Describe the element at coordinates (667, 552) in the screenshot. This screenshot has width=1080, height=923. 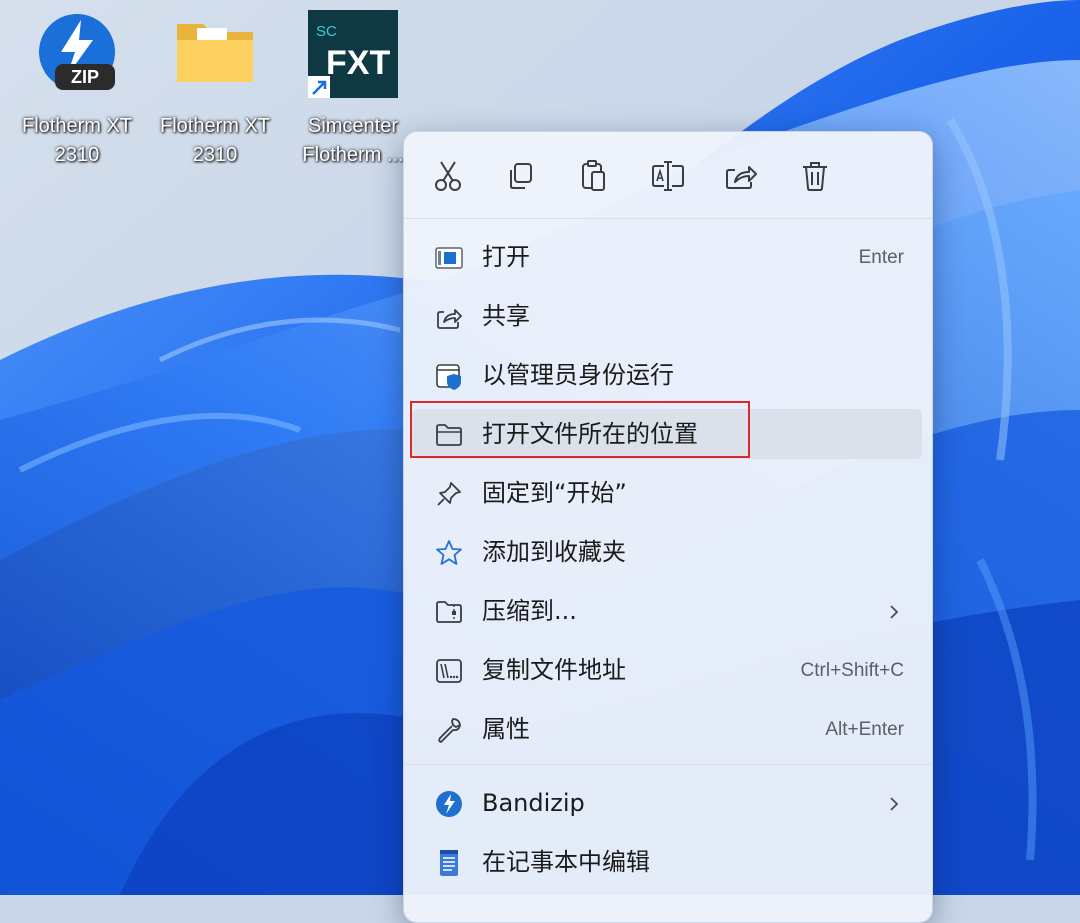
I see `menu-item-add-to-favorites: 添加到收藏夹` at that location.